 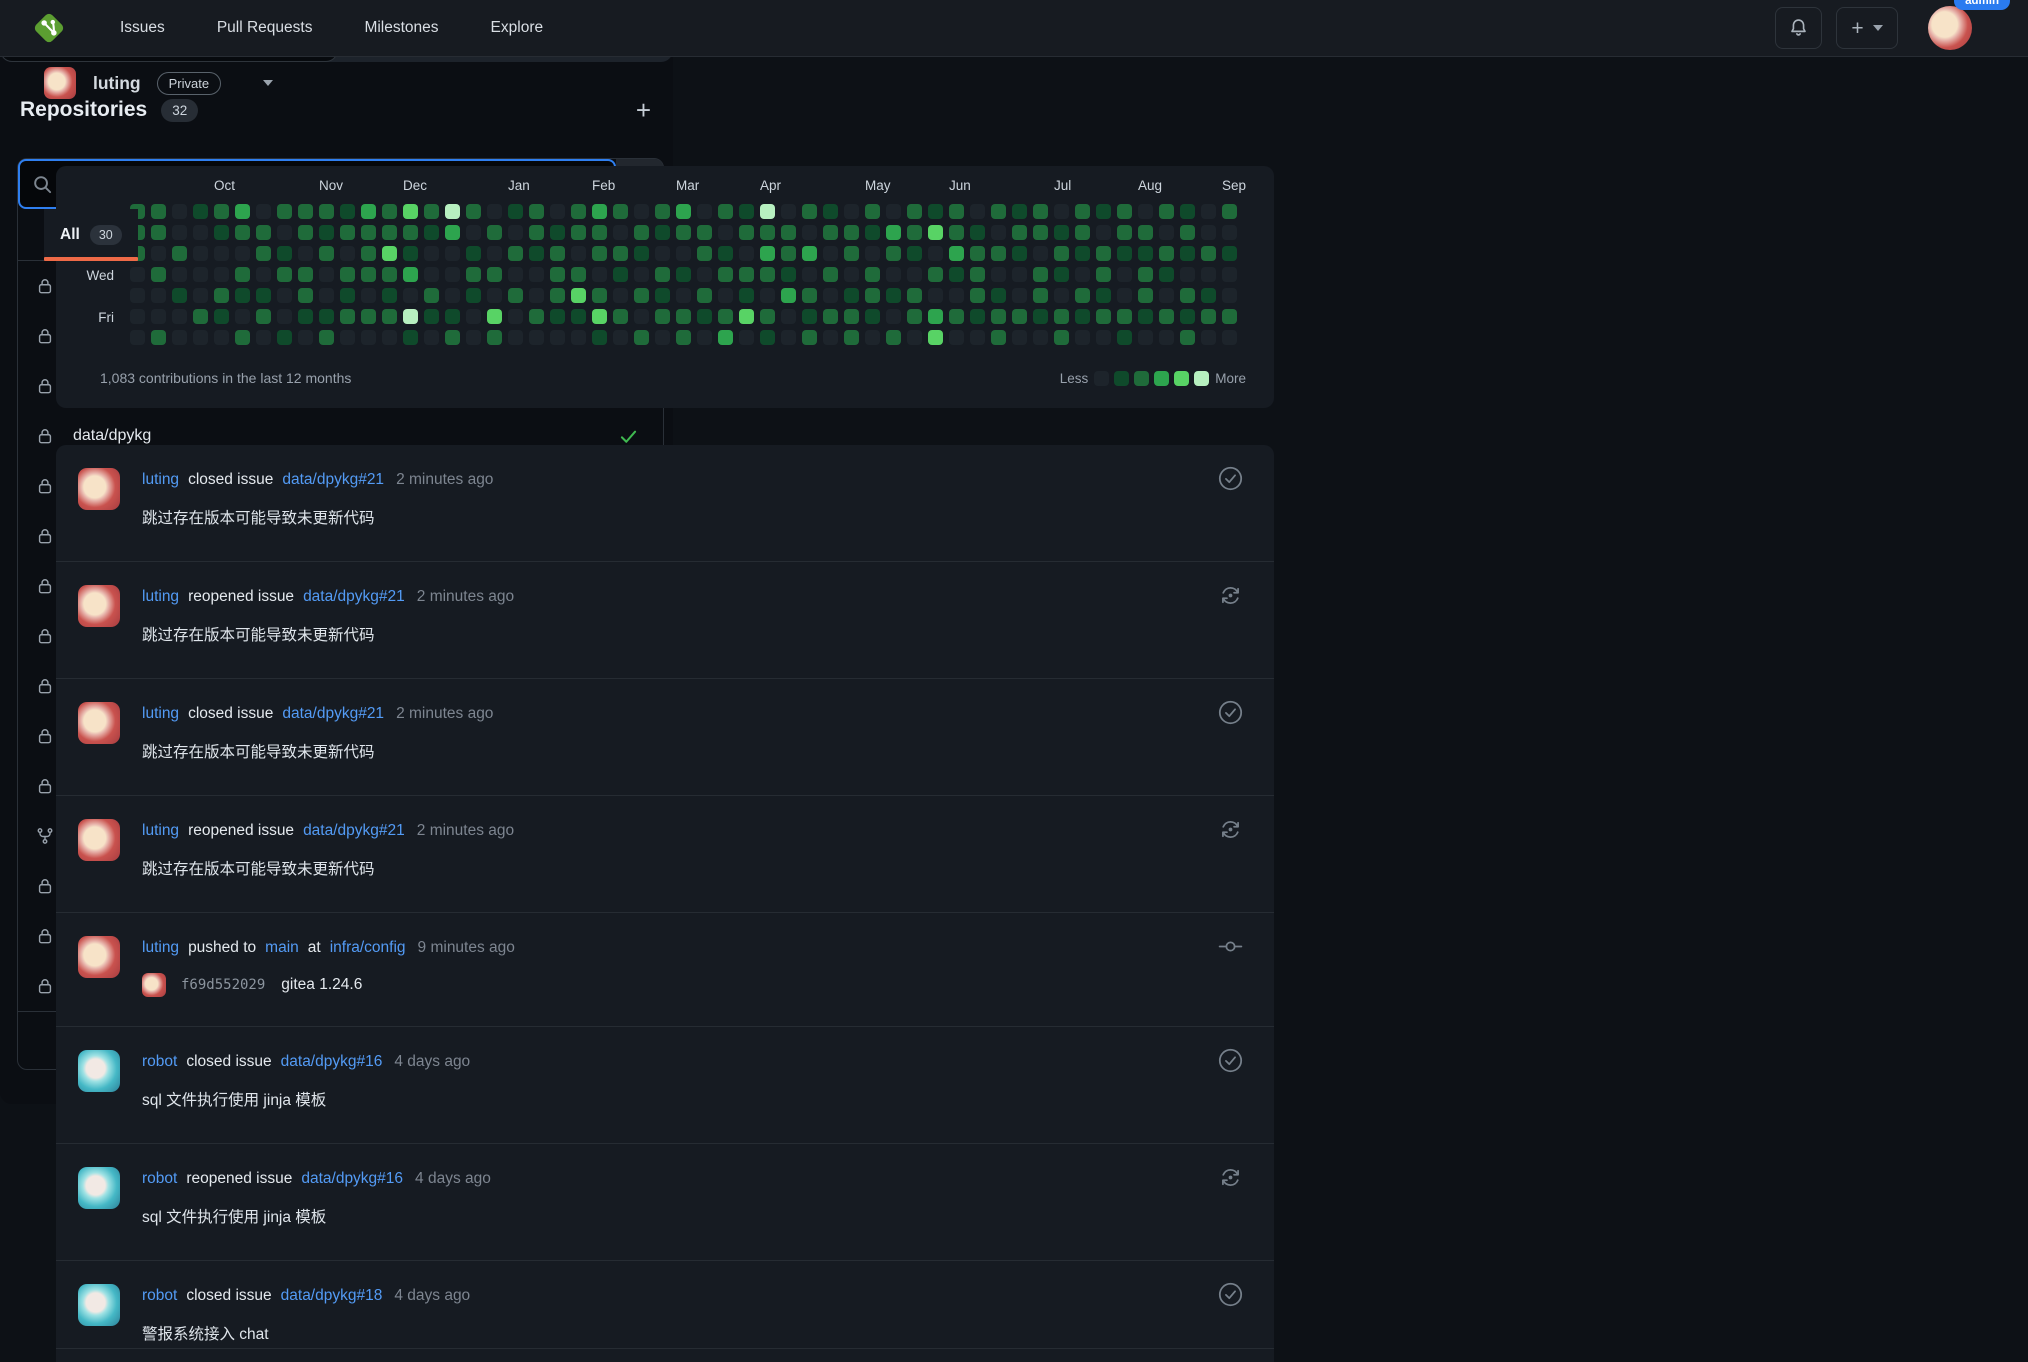 What do you see at coordinates (223, 985) in the screenshot?
I see `commit-hash-link: f69d552029` at bounding box center [223, 985].